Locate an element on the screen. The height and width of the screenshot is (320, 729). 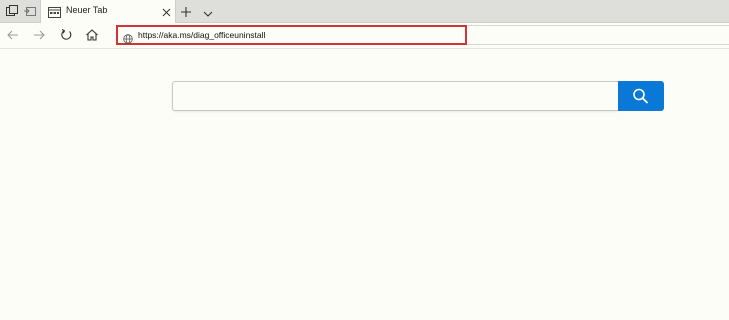
set-aside-tabs-icon is located at coordinates (30, 11).